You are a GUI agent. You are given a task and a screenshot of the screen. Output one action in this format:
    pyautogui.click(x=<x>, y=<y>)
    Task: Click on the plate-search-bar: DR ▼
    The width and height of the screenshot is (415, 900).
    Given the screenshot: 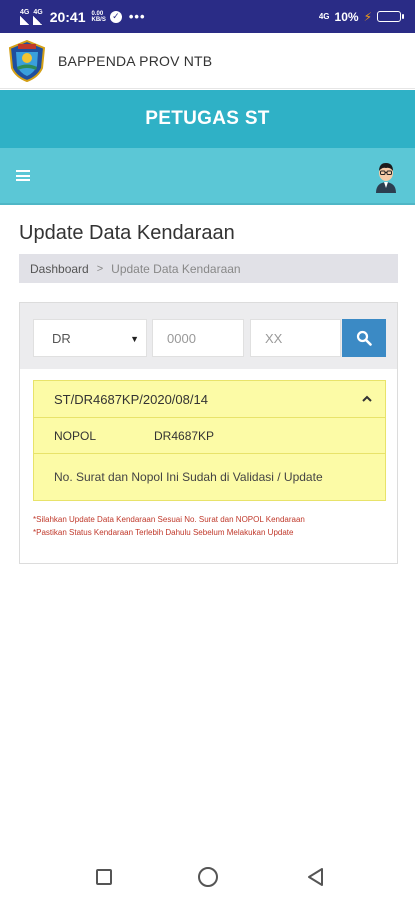 What is the action you would take?
    pyautogui.click(x=208, y=336)
    